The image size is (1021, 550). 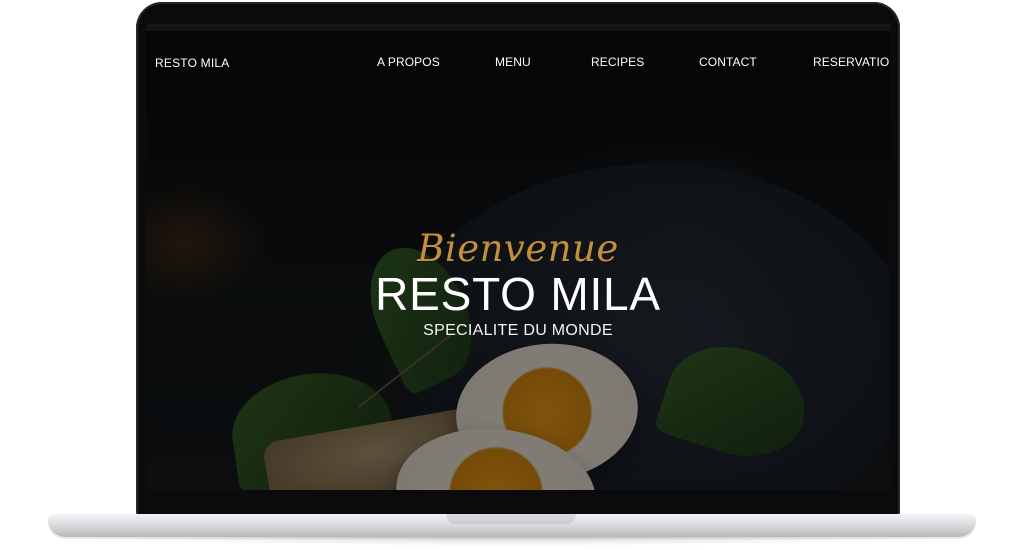 I want to click on hero-text-block: Bienvenue RESTO MILA SPECIALITE DU MONDE, so click(x=518, y=285).